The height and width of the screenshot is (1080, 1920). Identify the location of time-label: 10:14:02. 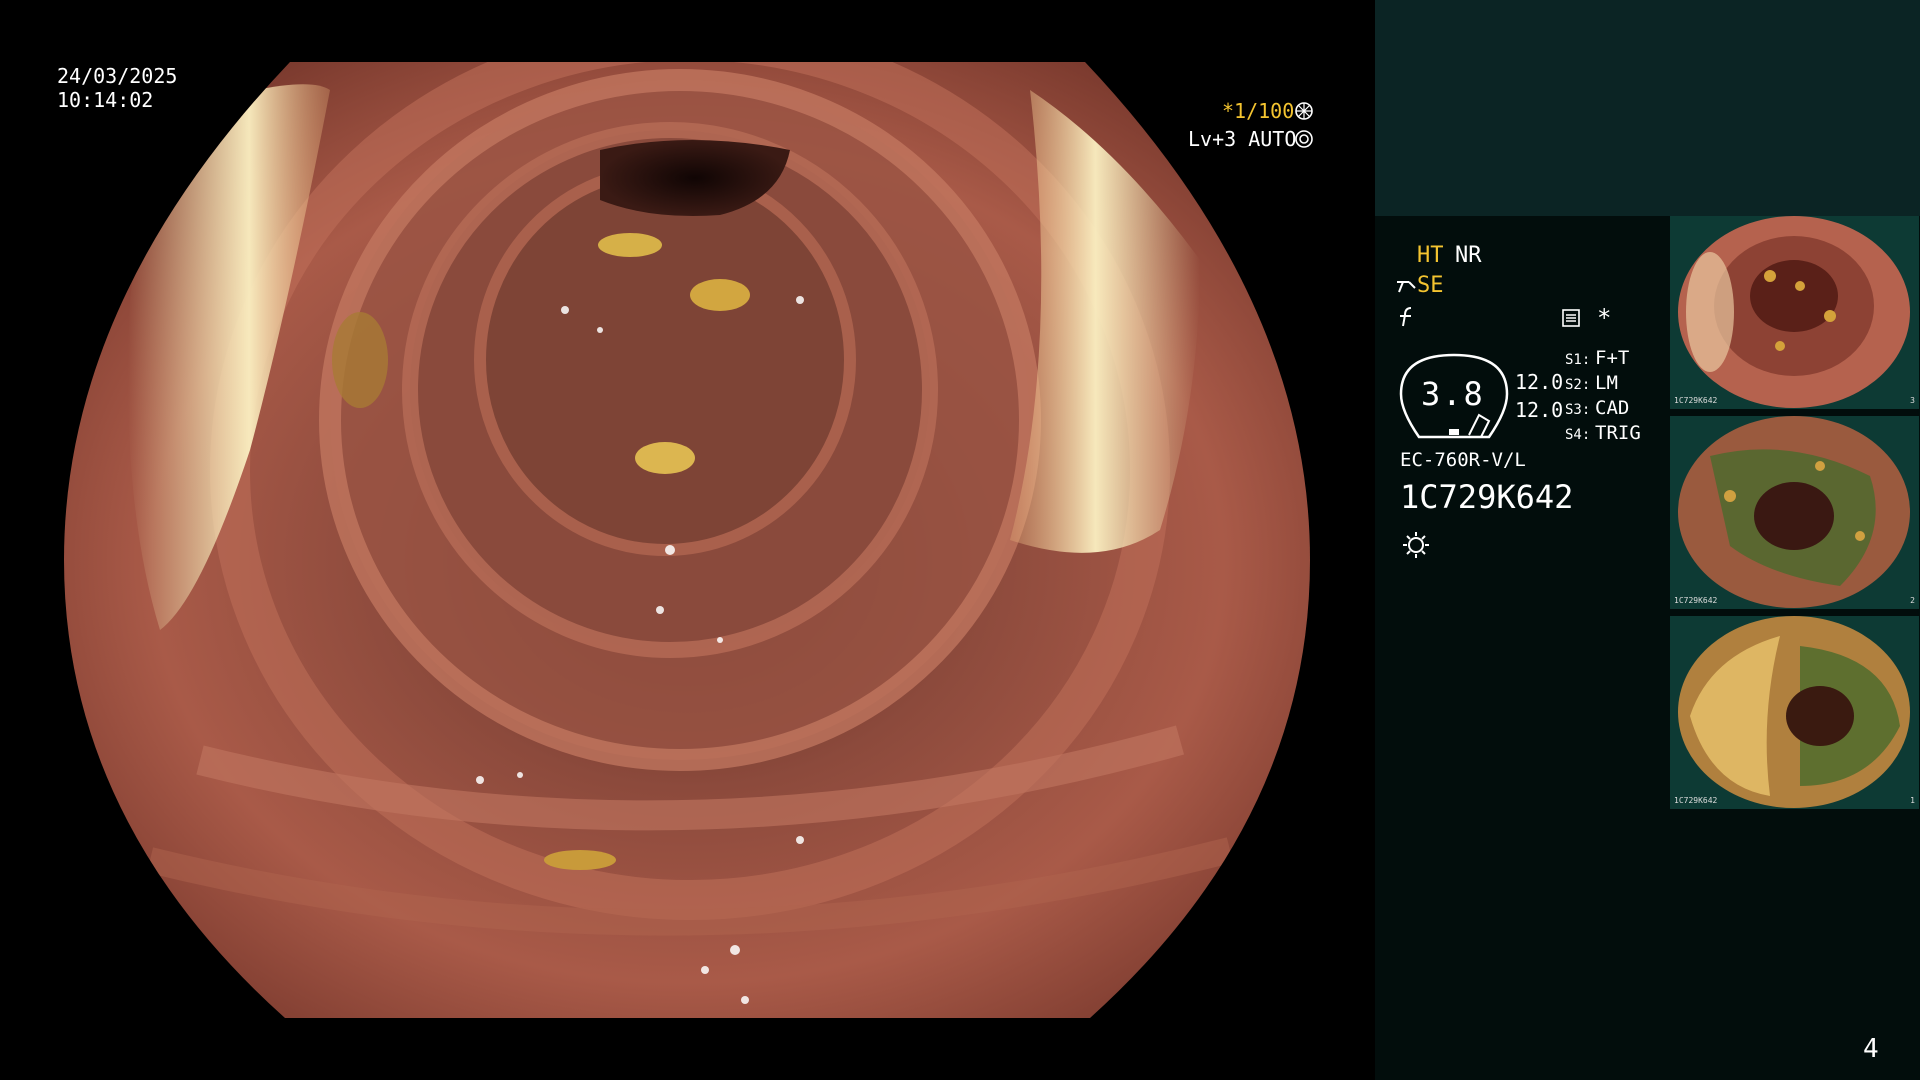
(105, 100).